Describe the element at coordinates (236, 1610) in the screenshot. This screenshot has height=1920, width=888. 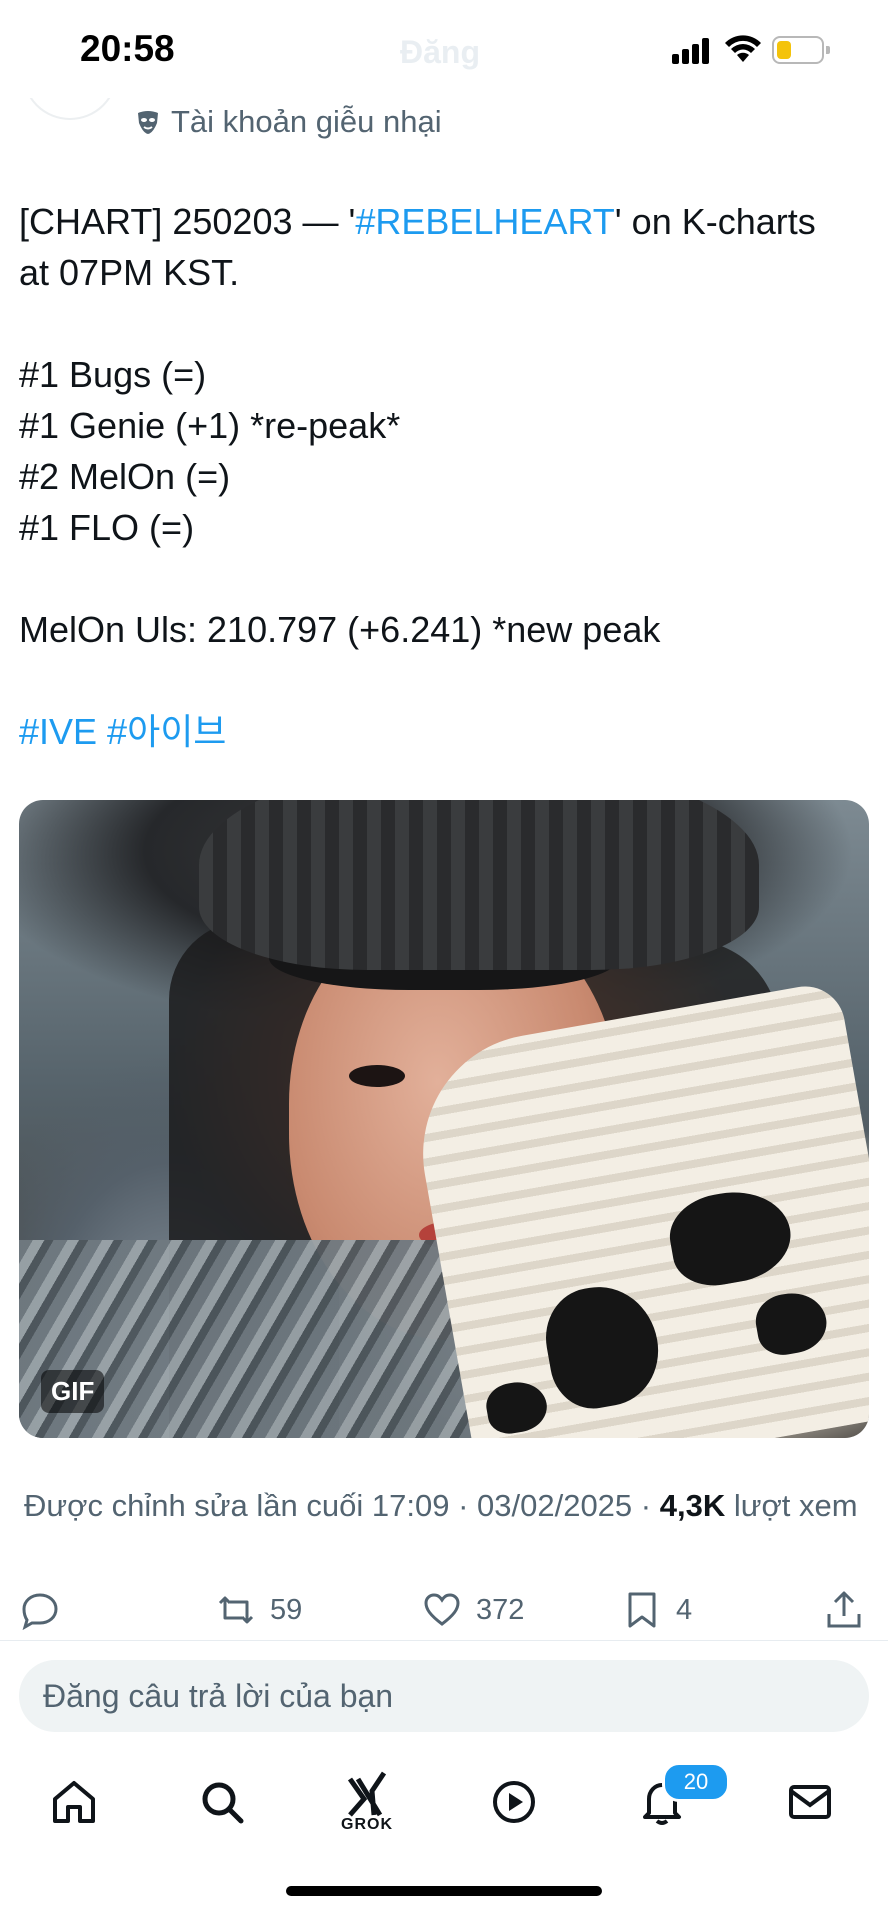
I see `retweet-icon` at that location.